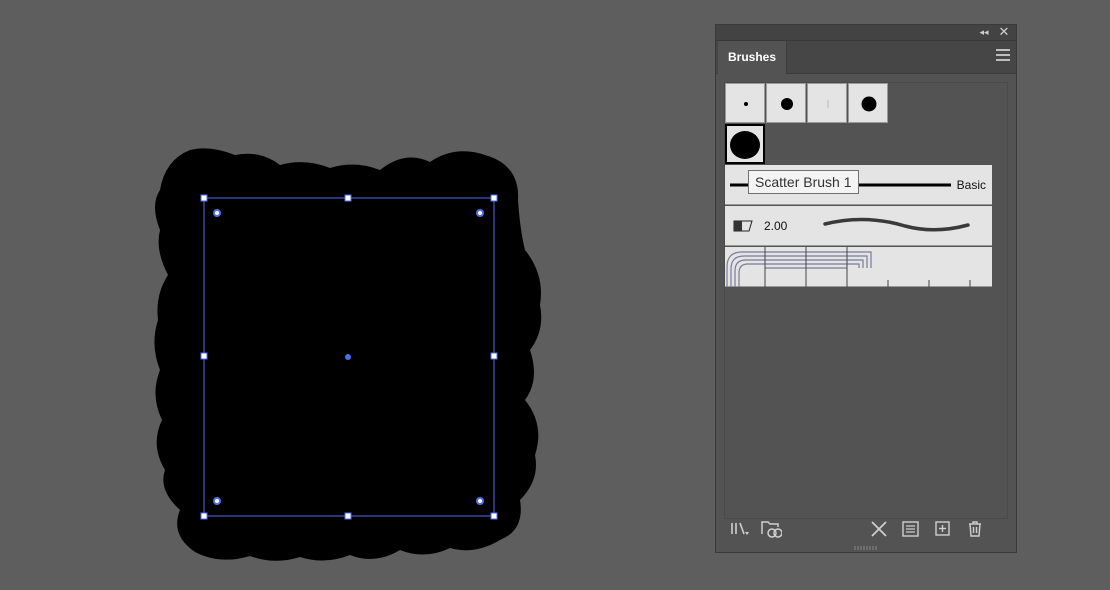  What do you see at coordinates (771, 529) in the screenshot?
I see `creative-cloud-libraries-icon` at bounding box center [771, 529].